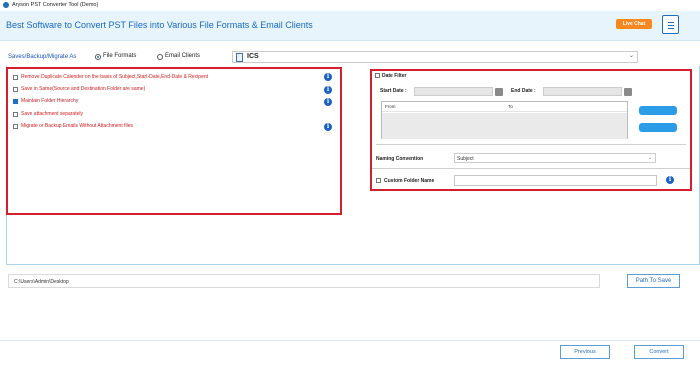 The height and width of the screenshot is (371, 700). What do you see at coordinates (239, 57) in the screenshot?
I see `document-icon` at bounding box center [239, 57].